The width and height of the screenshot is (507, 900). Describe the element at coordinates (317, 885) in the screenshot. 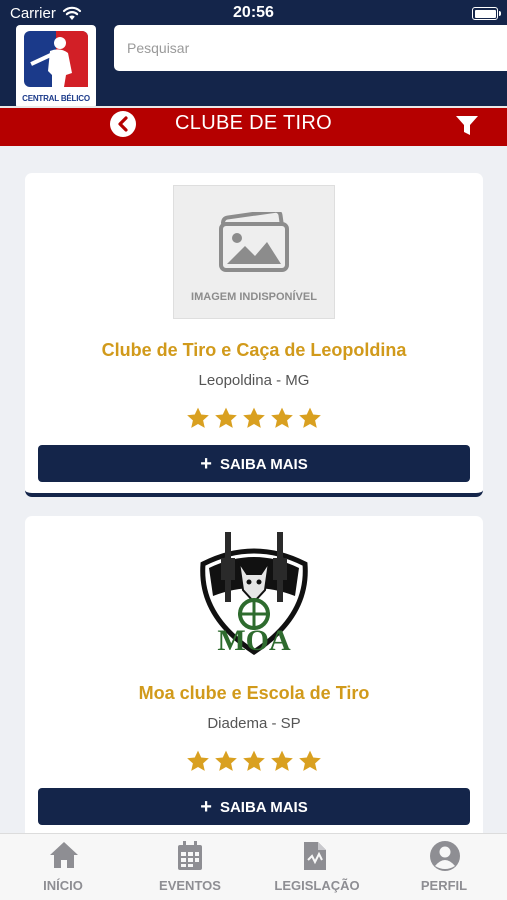

I see `tab-label: LEGISLAÇÃO` at that location.